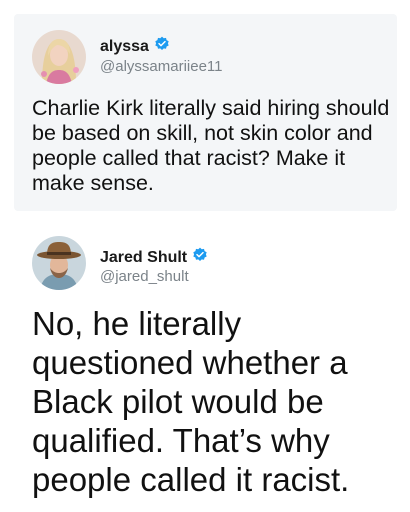 This screenshot has width=410, height=512. What do you see at coordinates (124, 47) in the screenshot?
I see `author-name: alyssa` at bounding box center [124, 47].